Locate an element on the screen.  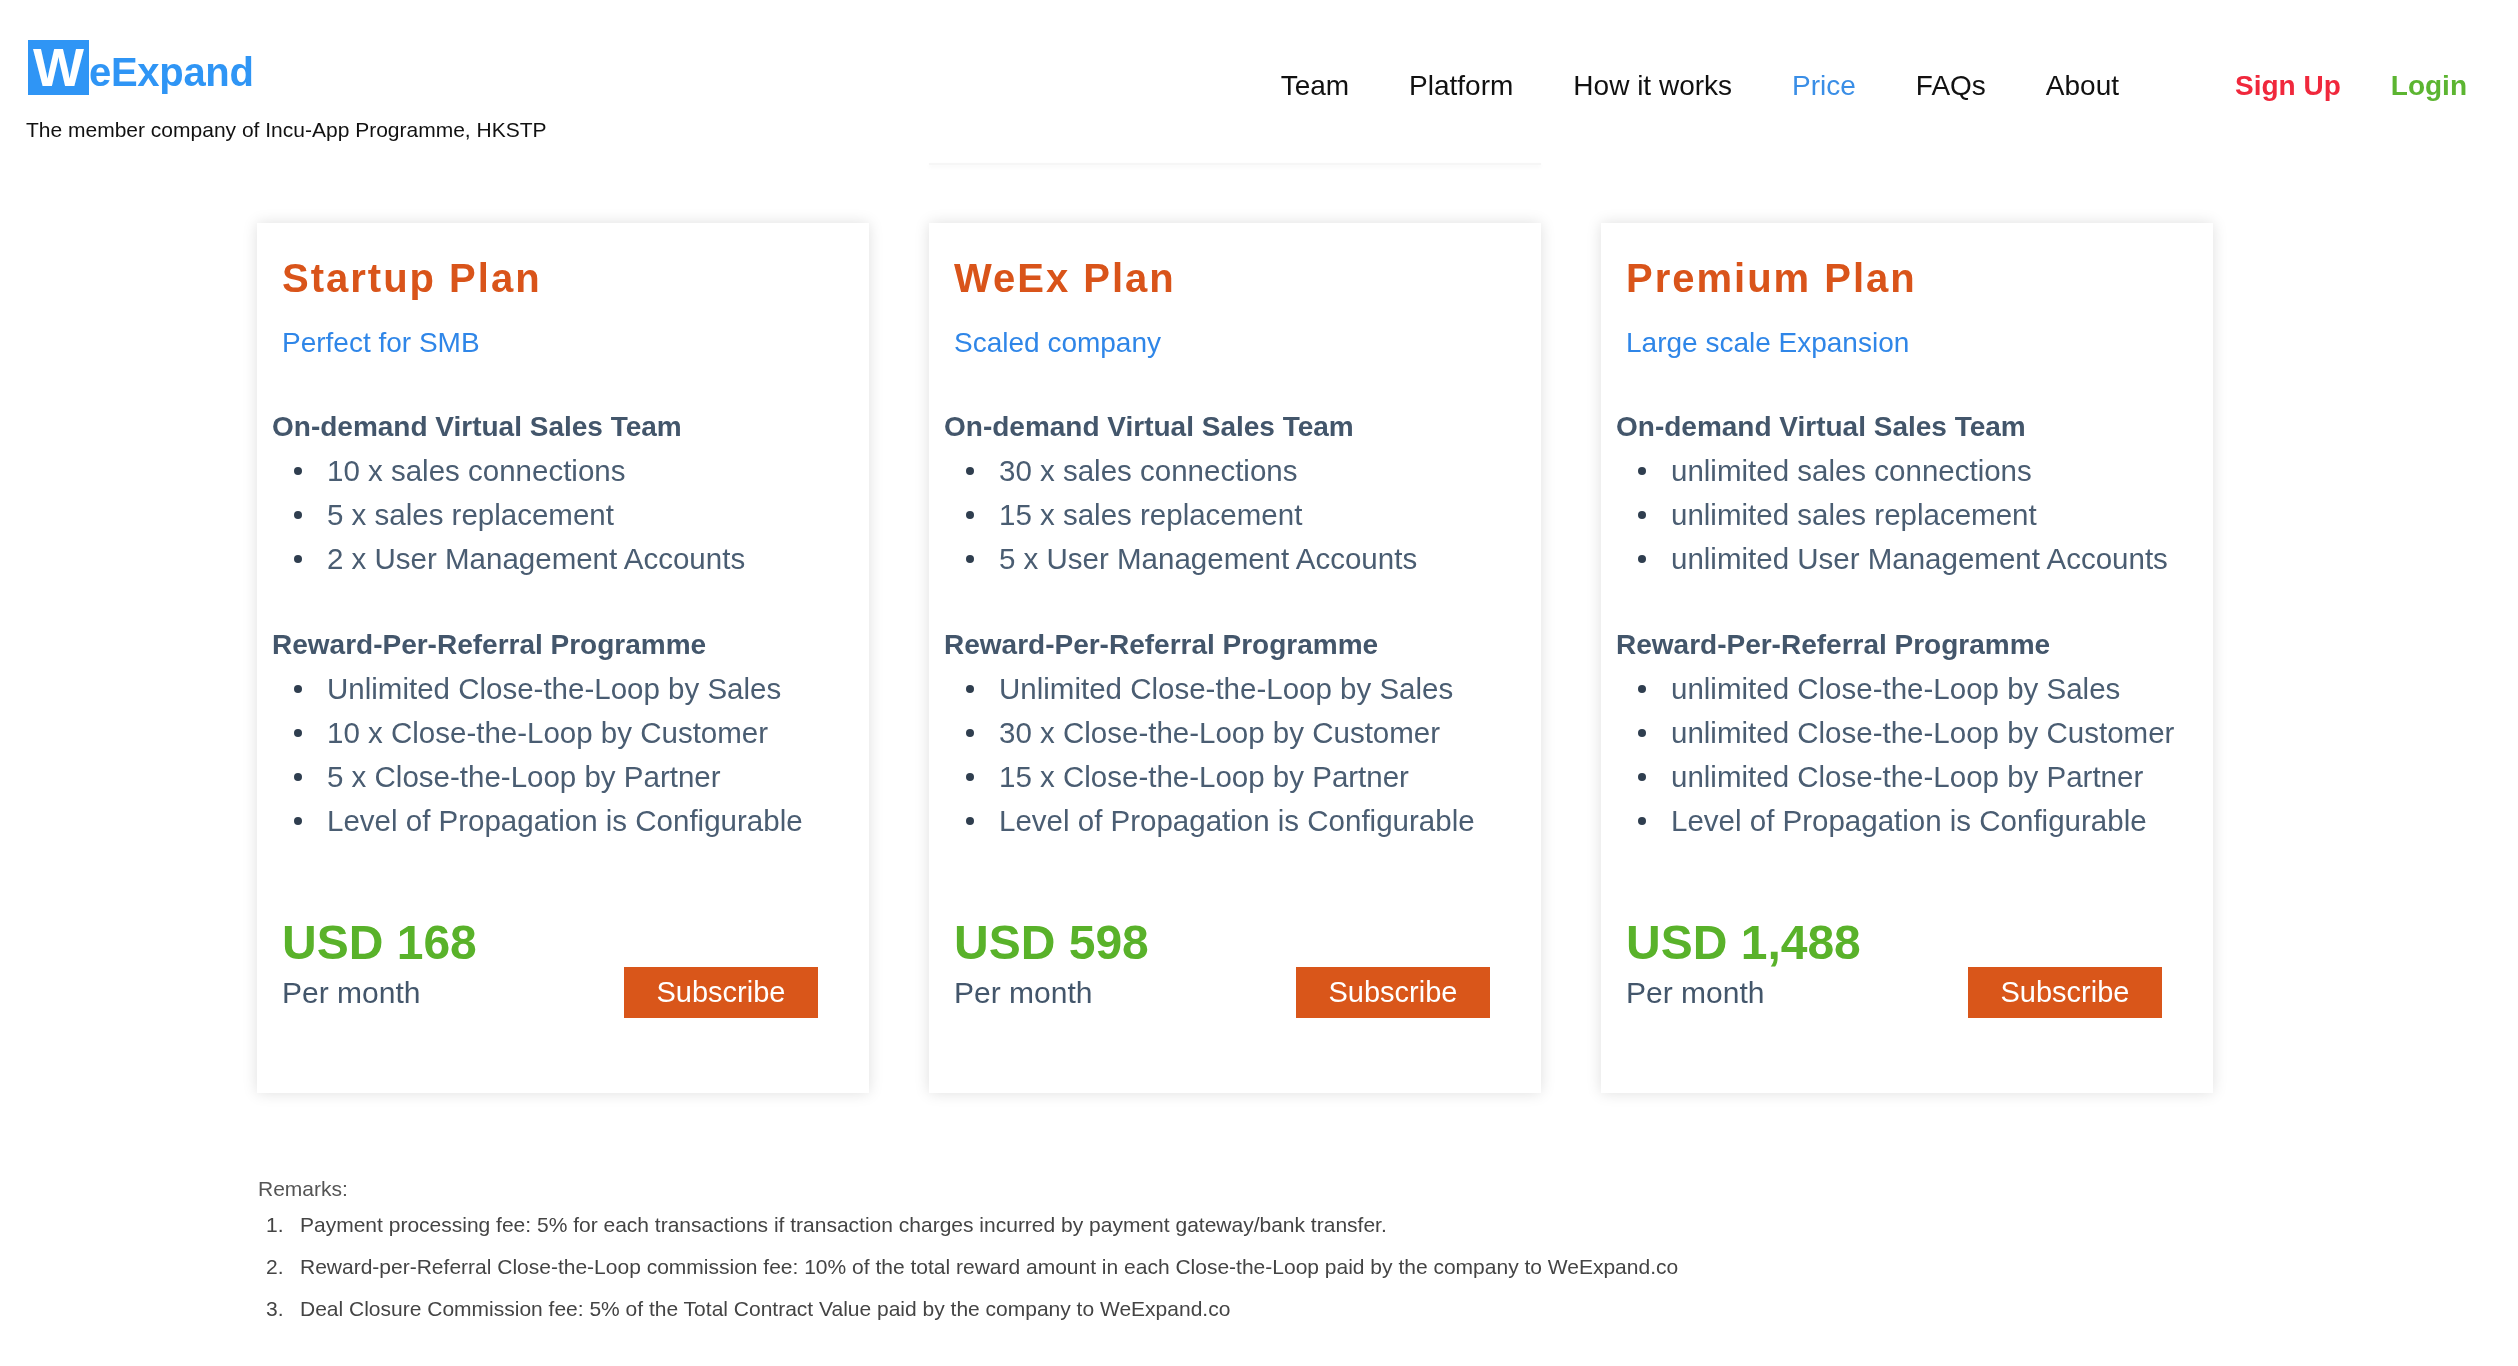
plan-title: WeEx Plan is located at coordinates (1065, 278).